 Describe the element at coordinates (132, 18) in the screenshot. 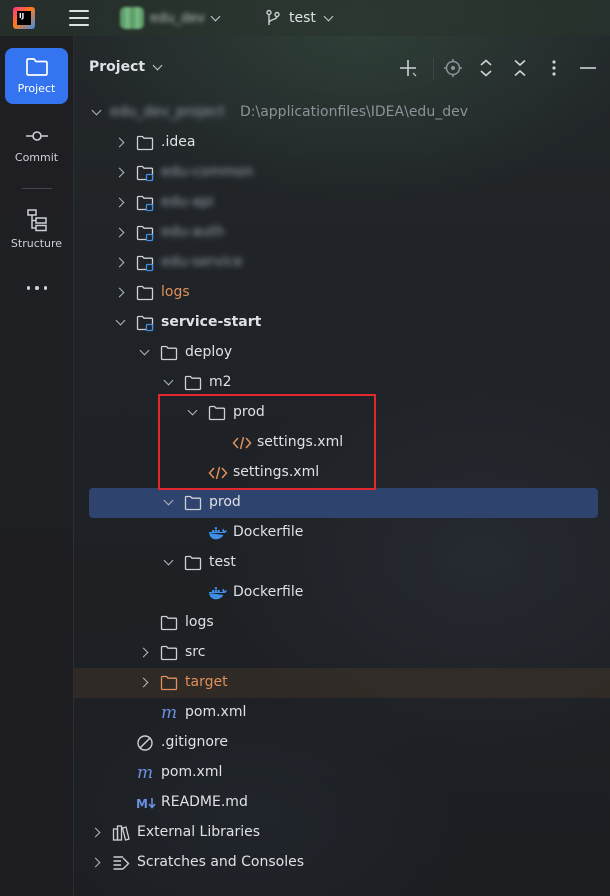

I see `project-avatar` at that location.